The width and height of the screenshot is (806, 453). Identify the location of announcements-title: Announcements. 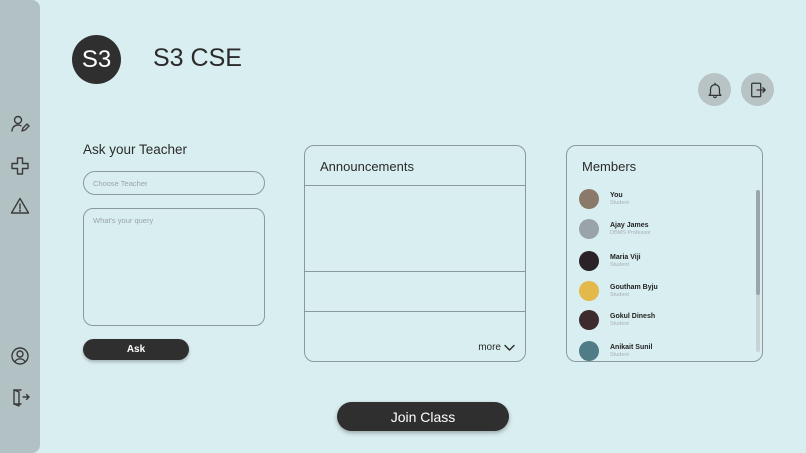
(367, 166).